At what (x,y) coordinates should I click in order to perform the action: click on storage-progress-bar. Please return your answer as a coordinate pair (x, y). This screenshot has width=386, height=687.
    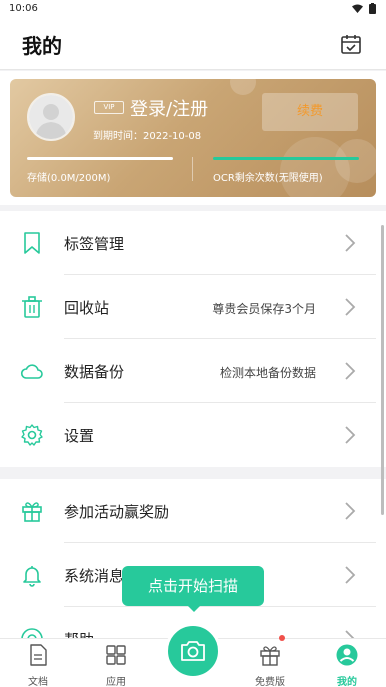
    Looking at the image, I should click on (100, 158).